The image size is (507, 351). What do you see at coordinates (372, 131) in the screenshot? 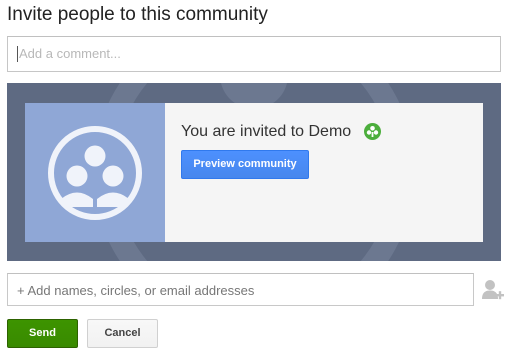
I see `community-badge-icon` at bounding box center [372, 131].